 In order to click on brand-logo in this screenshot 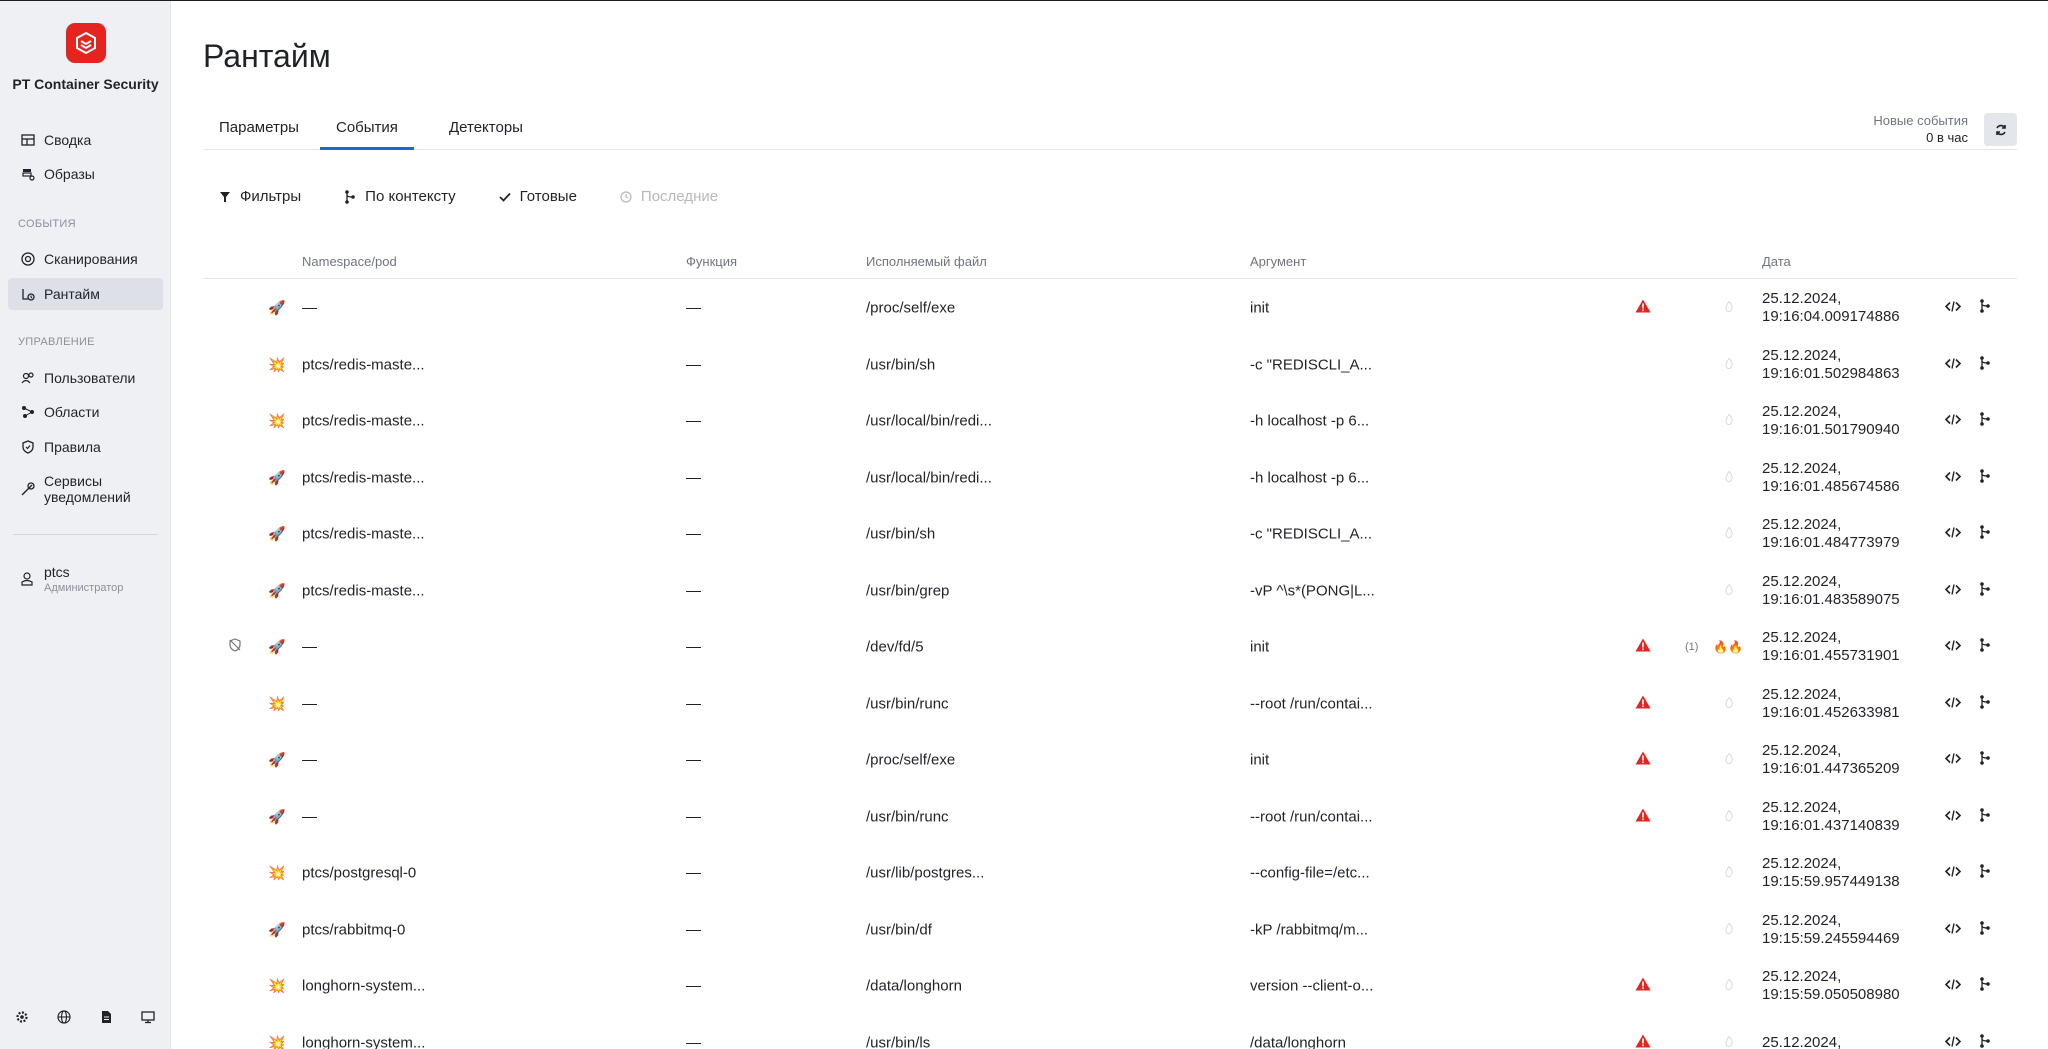, I will do `click(86, 43)`.